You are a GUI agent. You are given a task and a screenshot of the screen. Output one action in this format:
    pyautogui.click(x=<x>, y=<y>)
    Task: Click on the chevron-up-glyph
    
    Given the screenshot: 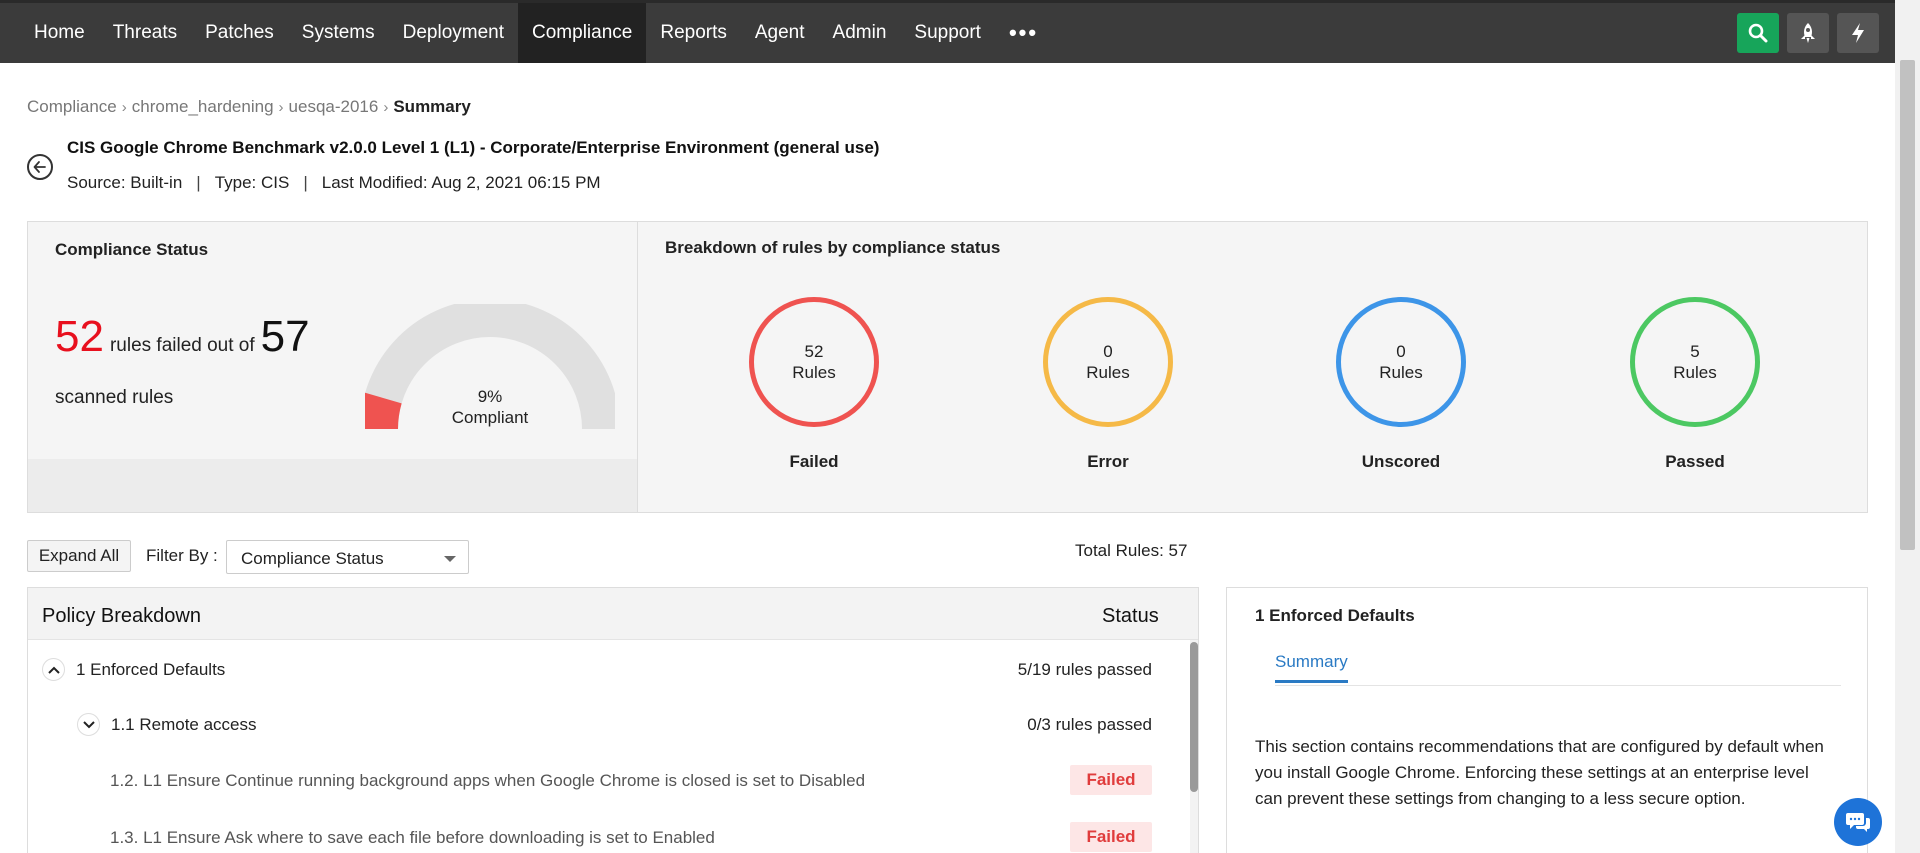 What is the action you would take?
    pyautogui.click(x=53, y=670)
    